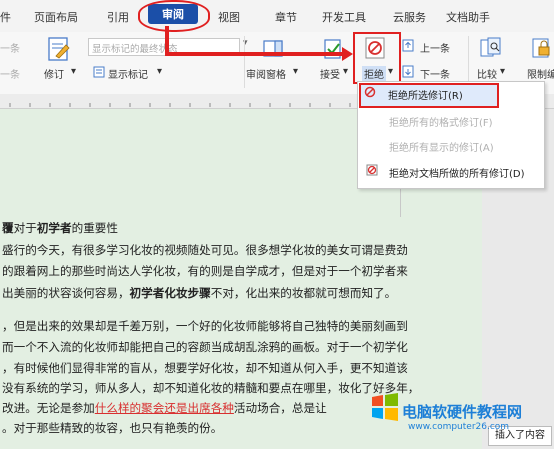  What do you see at coordinates (370, 92) in the screenshot?
I see `reject-icon` at bounding box center [370, 92].